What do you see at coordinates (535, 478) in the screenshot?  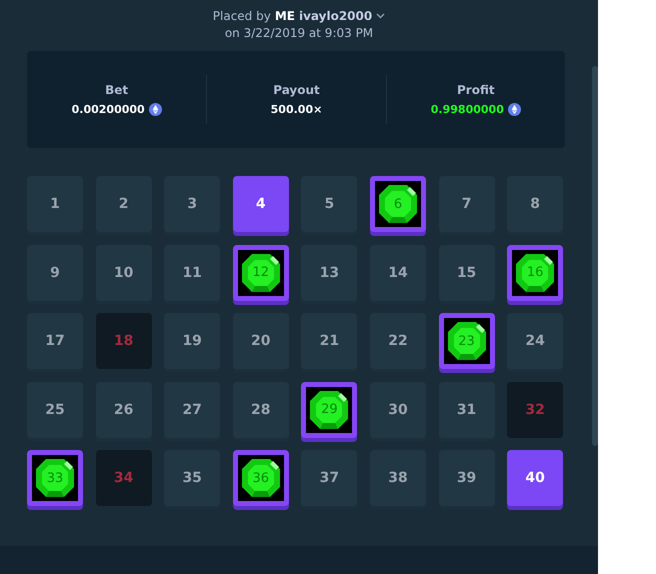 I see `number-tile: 40` at bounding box center [535, 478].